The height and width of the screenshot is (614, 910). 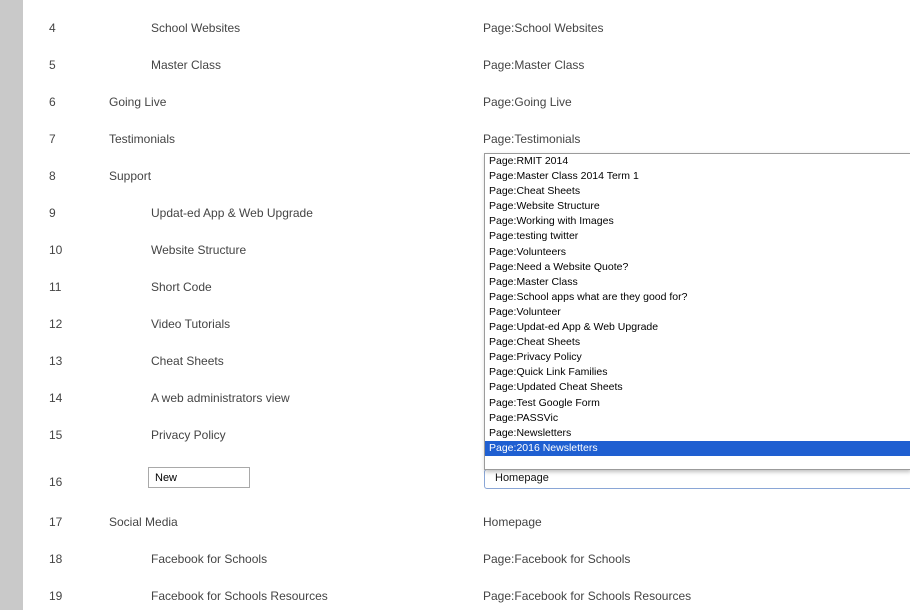 I want to click on row-number: 12, so click(x=56, y=324).